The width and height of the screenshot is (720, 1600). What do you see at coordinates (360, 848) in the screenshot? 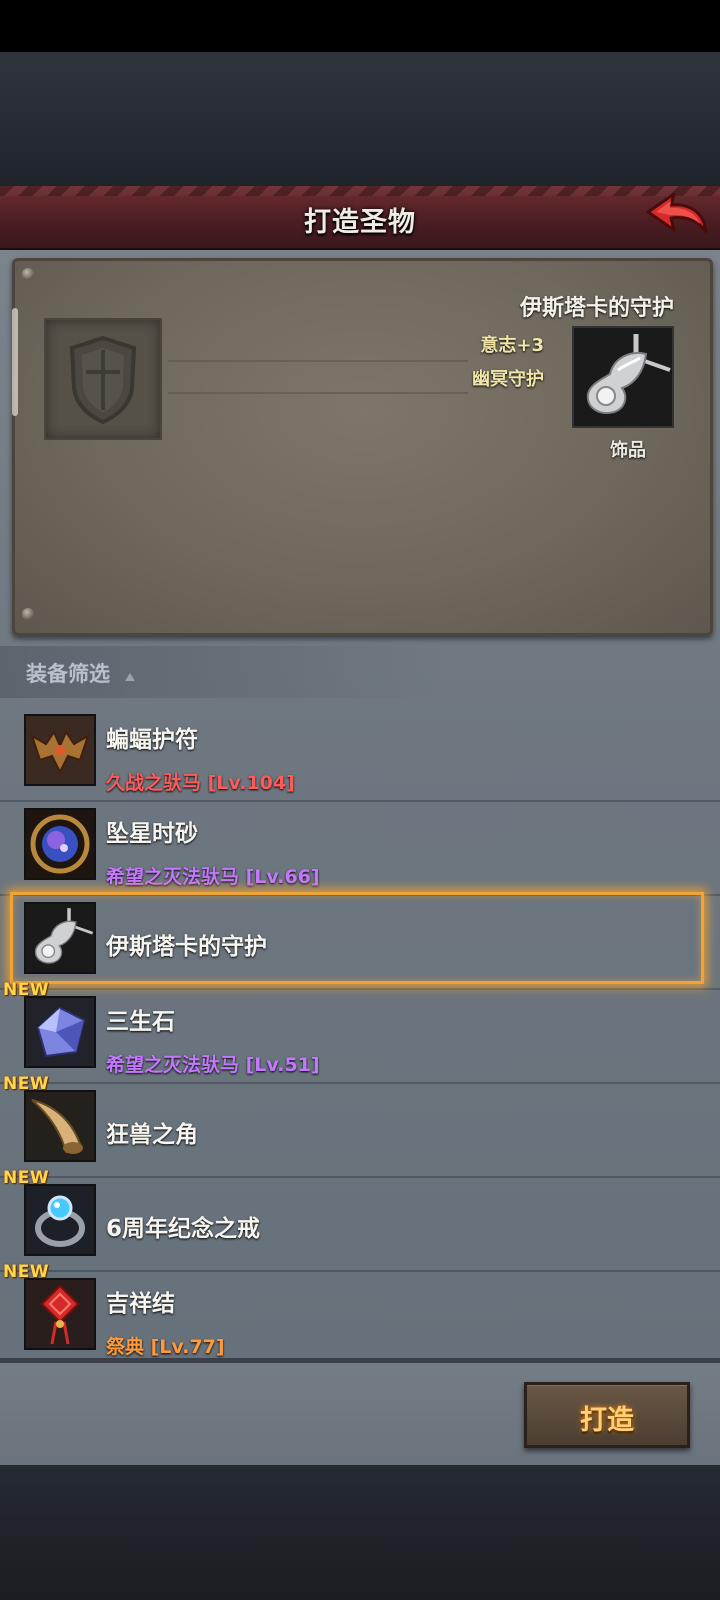
I see `list-item: 坠星时砂 希望之灭法驮马 [Lv.66]` at bounding box center [360, 848].